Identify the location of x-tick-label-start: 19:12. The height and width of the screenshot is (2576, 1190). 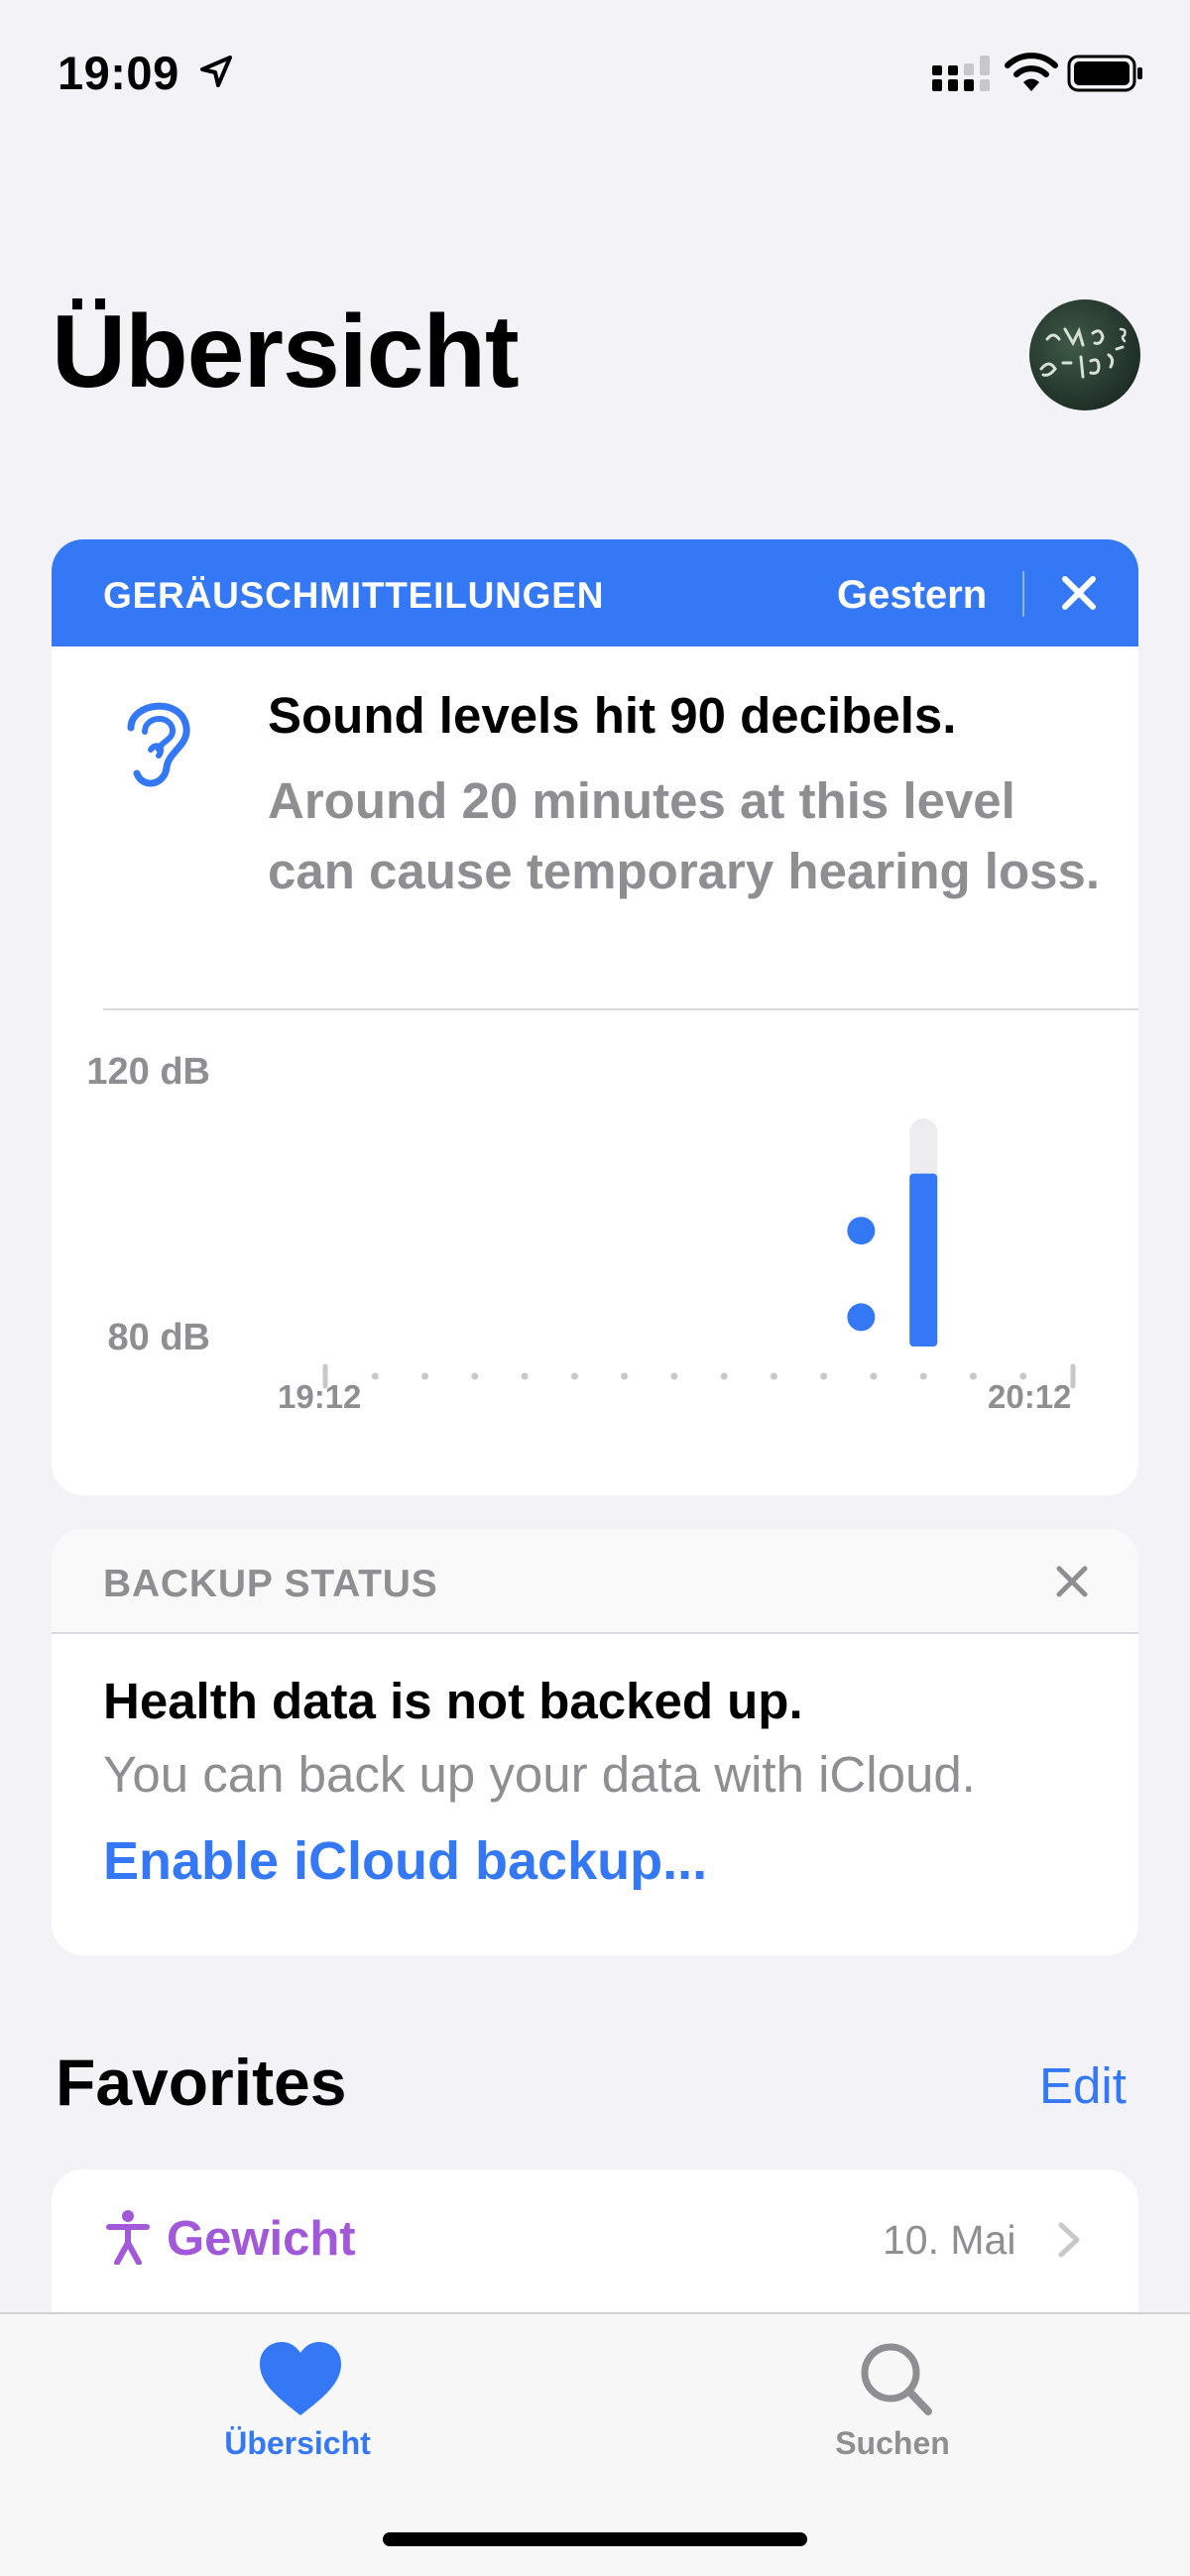
(320, 1396).